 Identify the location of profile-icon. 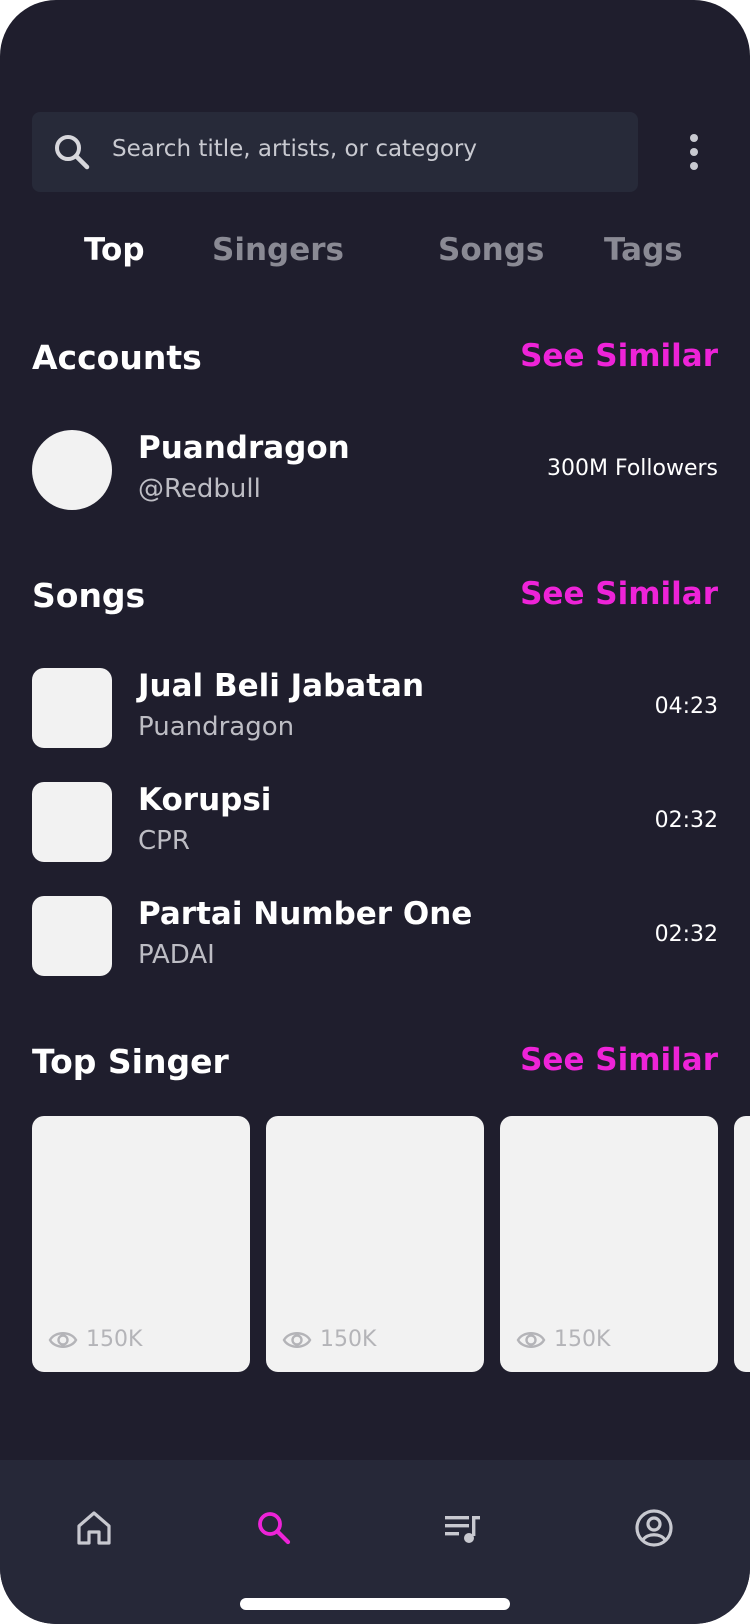
(654, 1528).